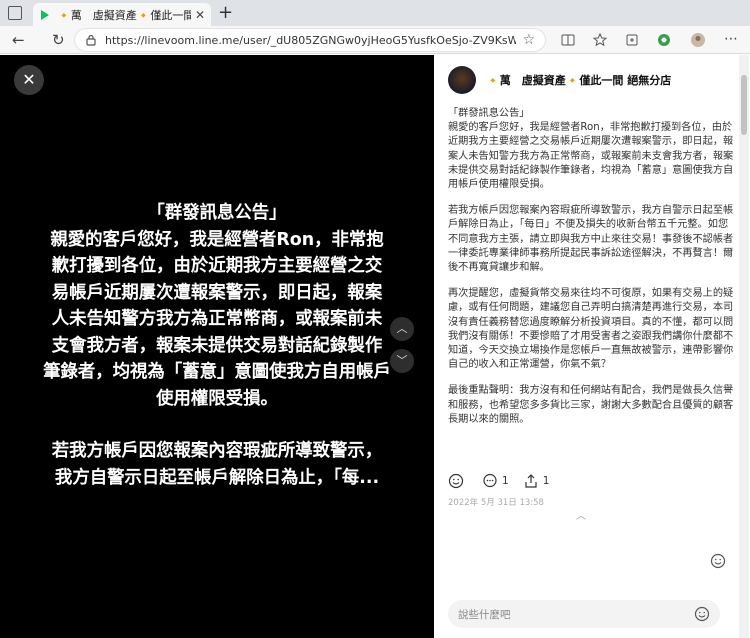 This screenshot has height=638, width=750. I want to click on poster-line: 親愛的客戶您好，我是經營者Ron，非常抱, so click(217, 239).